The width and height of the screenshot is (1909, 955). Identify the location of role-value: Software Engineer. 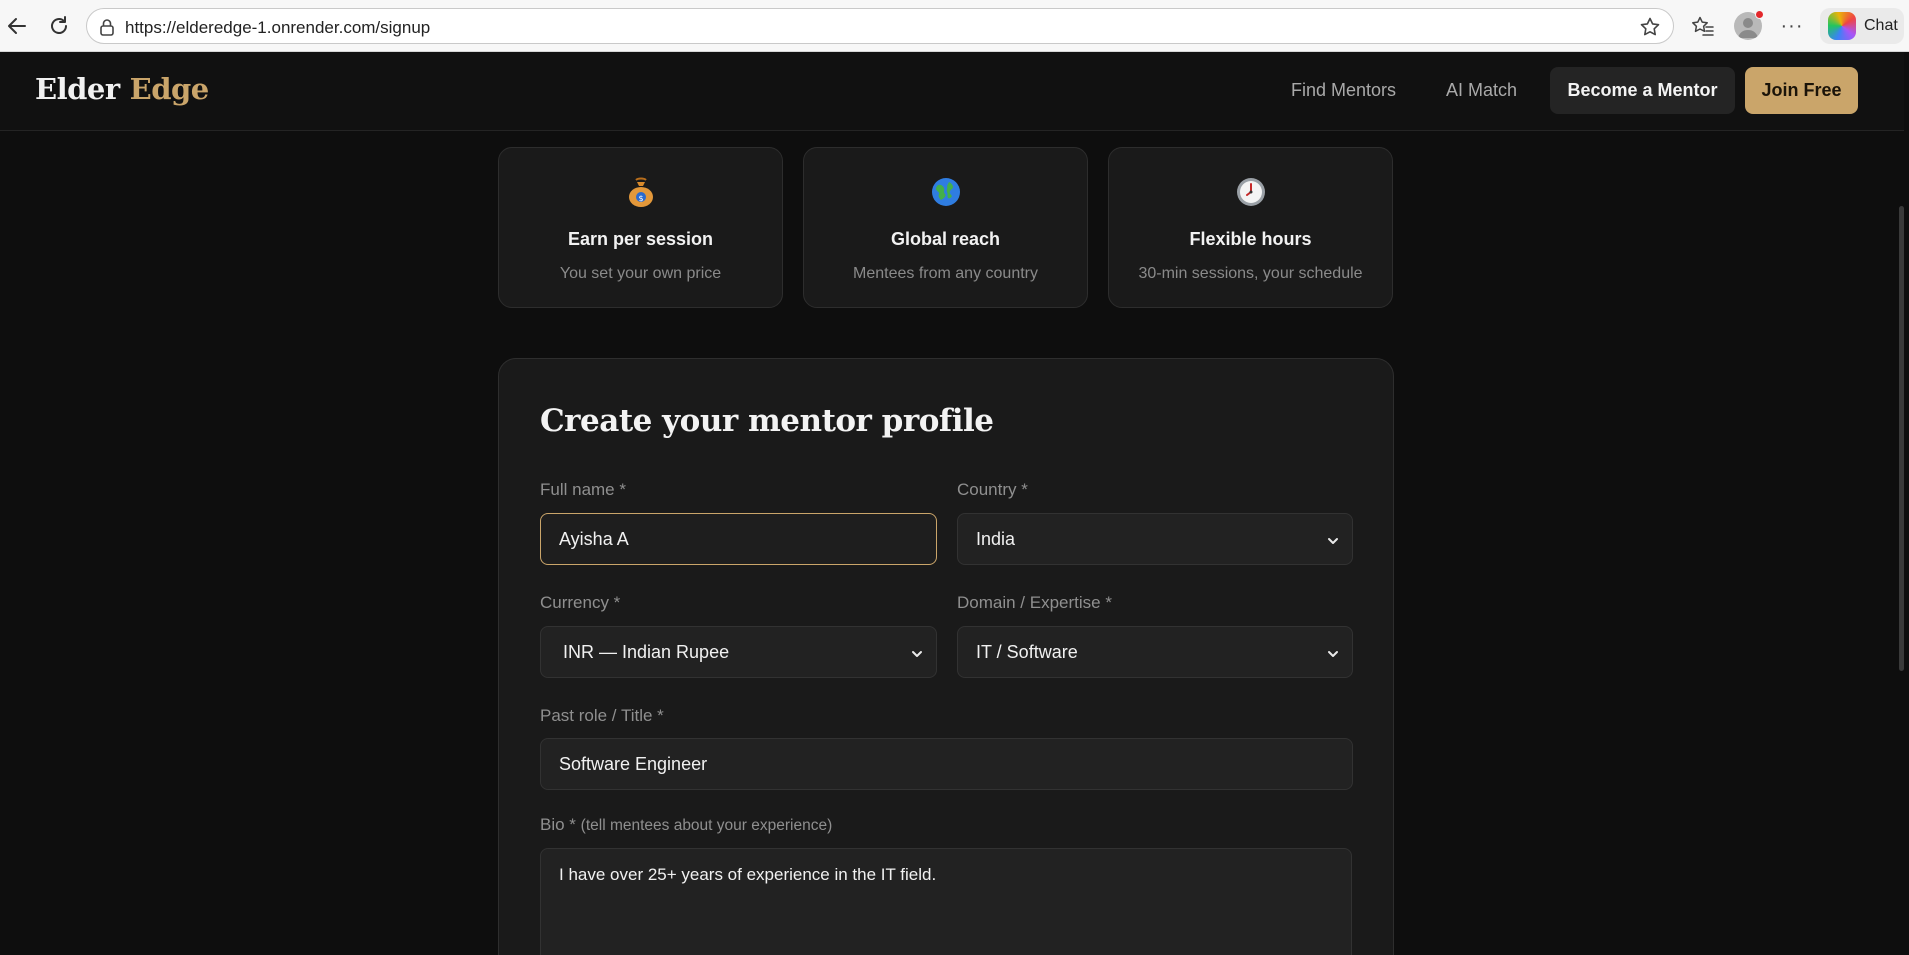
(633, 763).